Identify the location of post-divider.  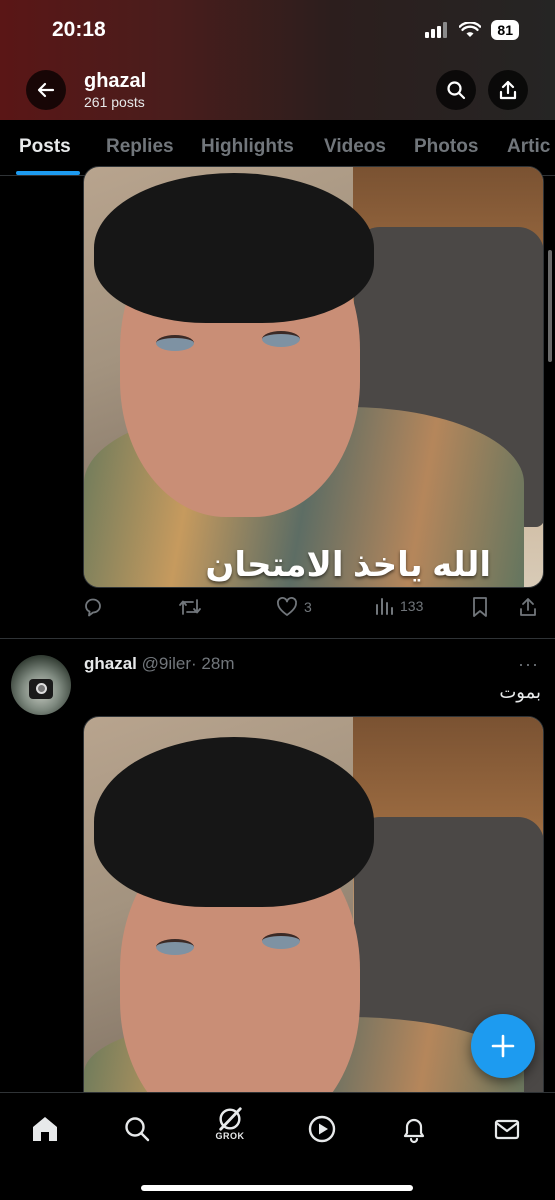
(277, 638).